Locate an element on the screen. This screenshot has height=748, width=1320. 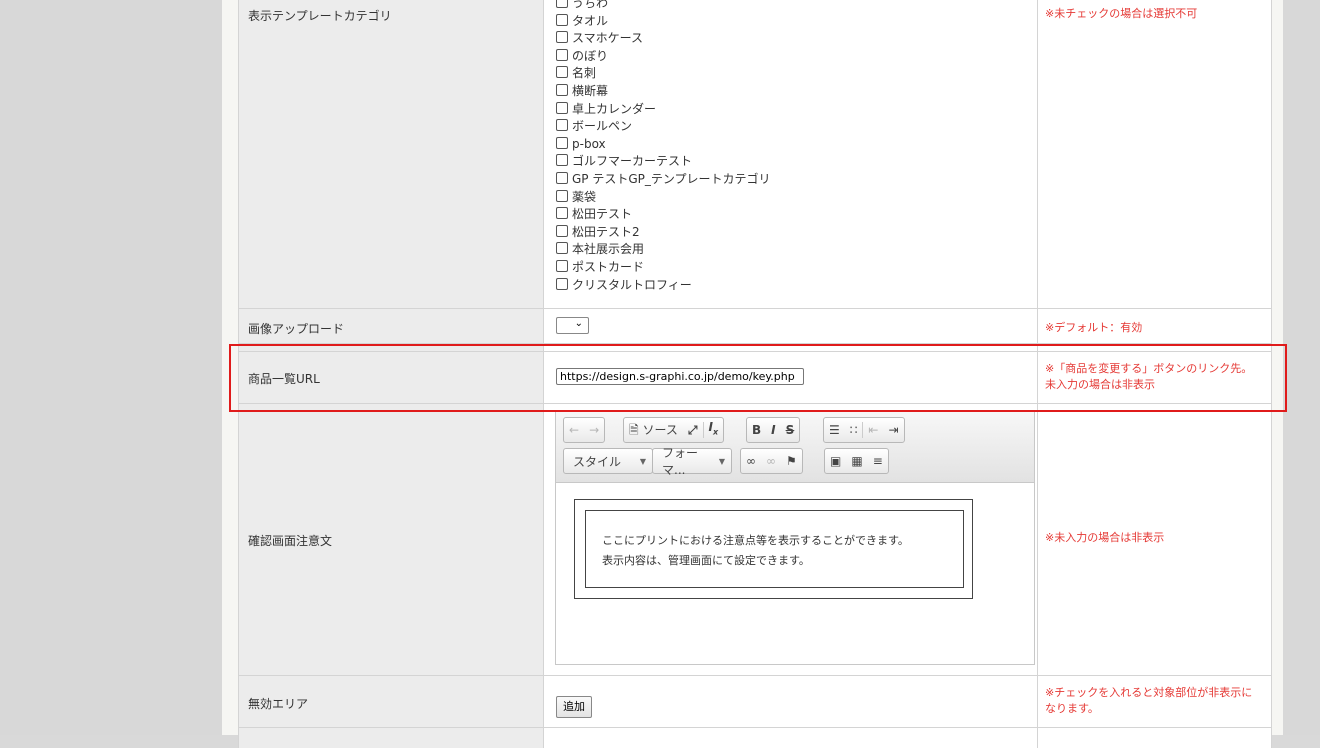
checkbox-item: ゴルフマーカーテスト is located at coordinates (663, 162).